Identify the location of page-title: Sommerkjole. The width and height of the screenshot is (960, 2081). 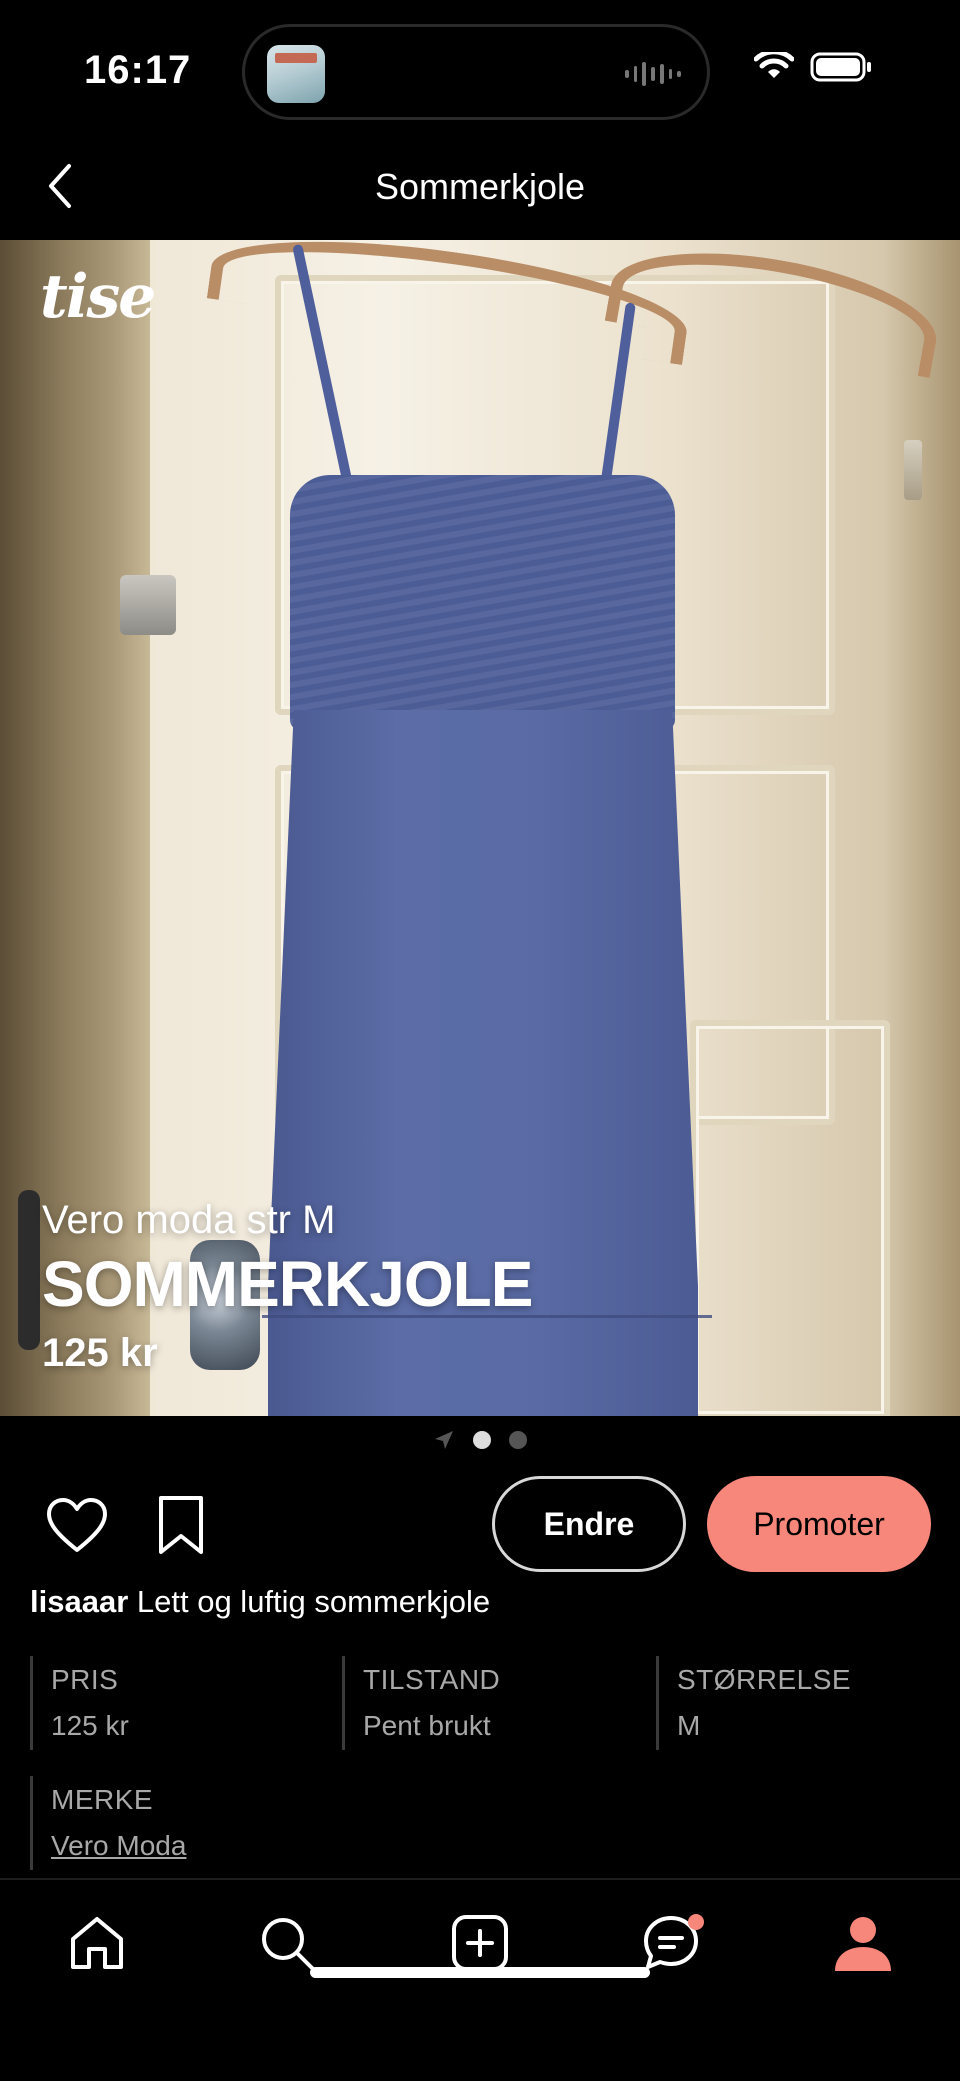
(480, 186).